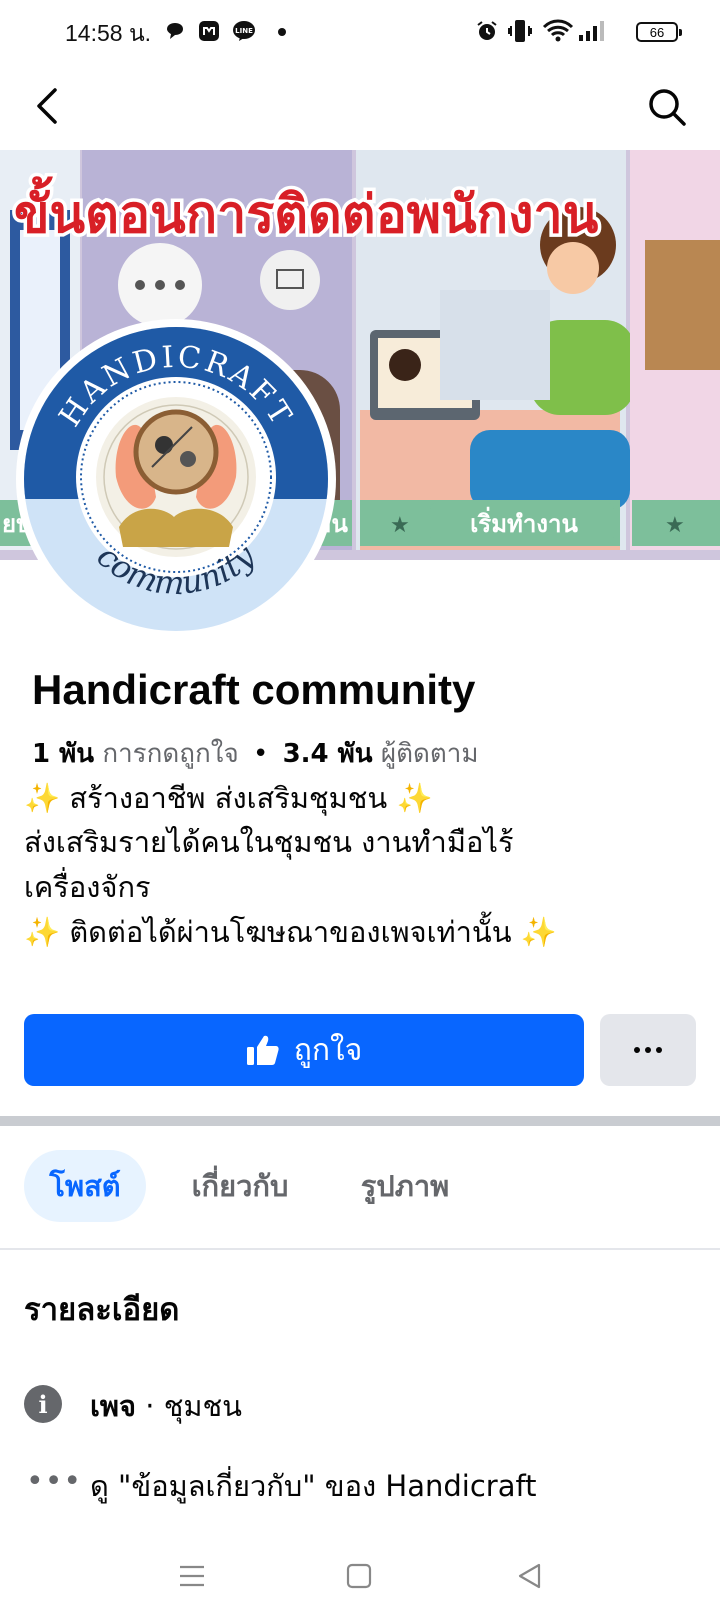  Describe the element at coordinates (520, 31) in the screenshot. I see `vibrate-icon` at that location.